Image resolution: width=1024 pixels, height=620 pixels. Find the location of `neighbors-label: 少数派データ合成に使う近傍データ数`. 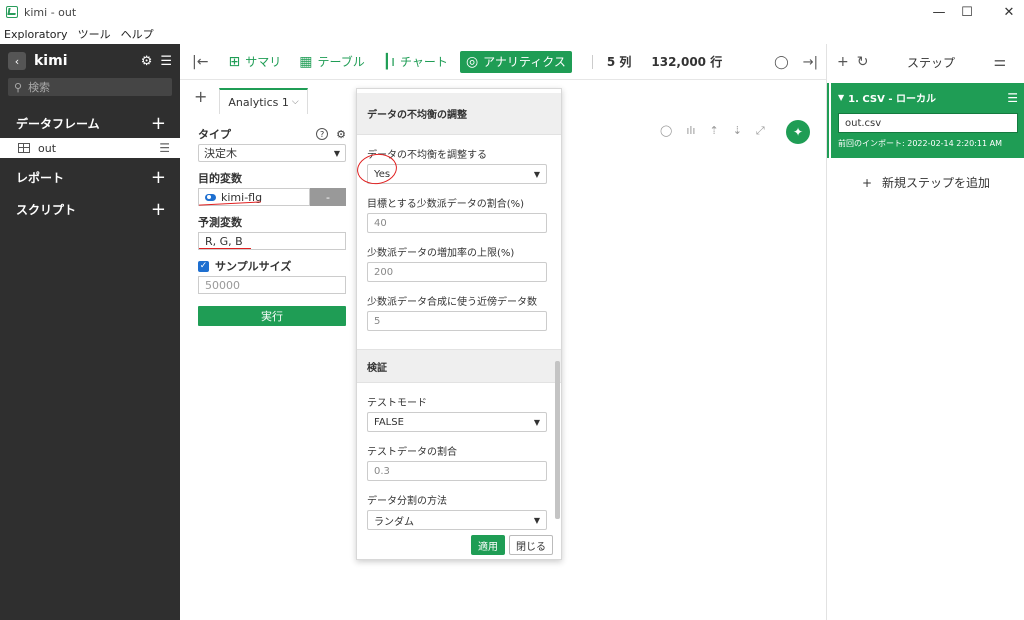

neighbors-label: 少数派データ合成に使う近傍データ数 is located at coordinates (452, 302).